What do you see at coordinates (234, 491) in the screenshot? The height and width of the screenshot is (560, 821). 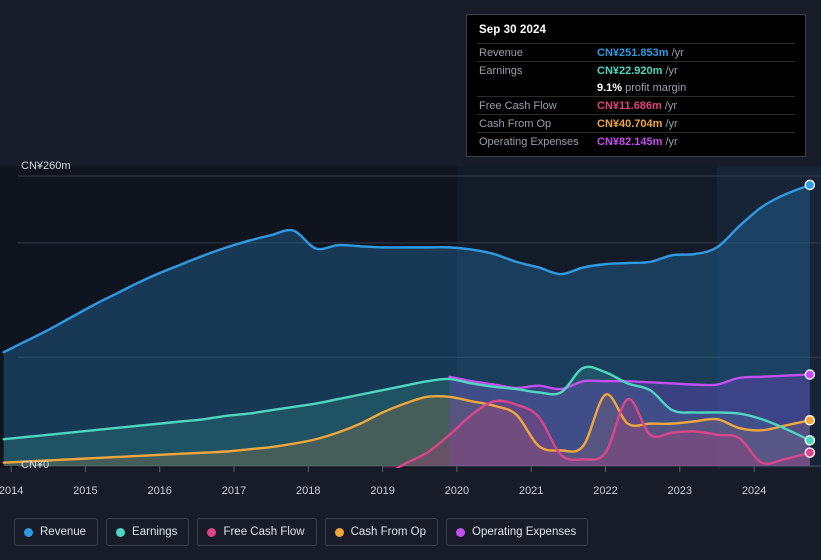 I see `x-axis-tick-label: 2017` at bounding box center [234, 491].